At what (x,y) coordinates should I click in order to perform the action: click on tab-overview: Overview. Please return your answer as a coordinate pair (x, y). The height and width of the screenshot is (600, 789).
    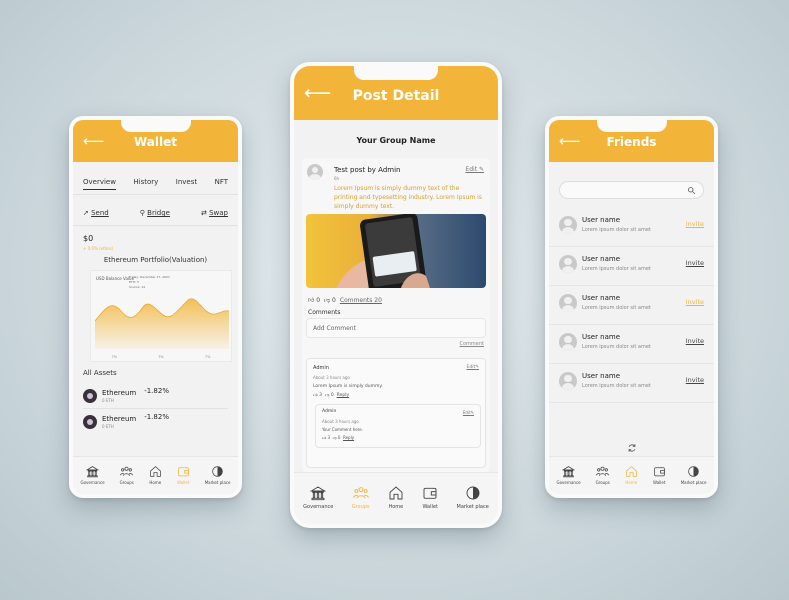
    Looking at the image, I should click on (99, 184).